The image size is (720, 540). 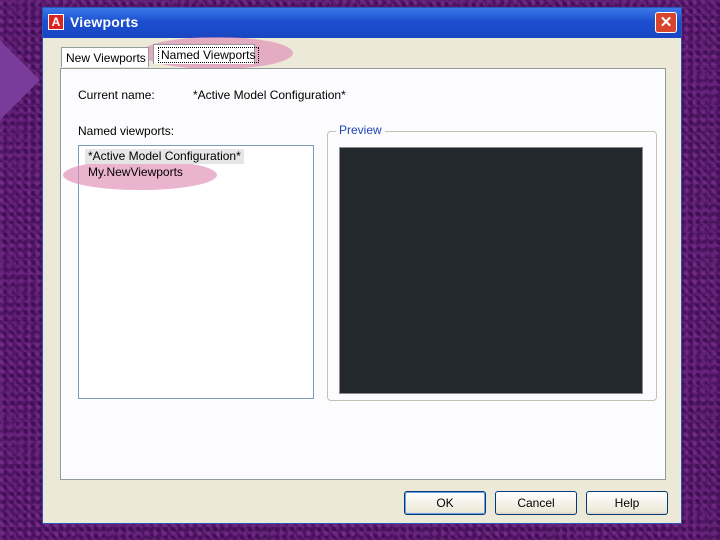 I want to click on close-icon: ✕, so click(x=666, y=22).